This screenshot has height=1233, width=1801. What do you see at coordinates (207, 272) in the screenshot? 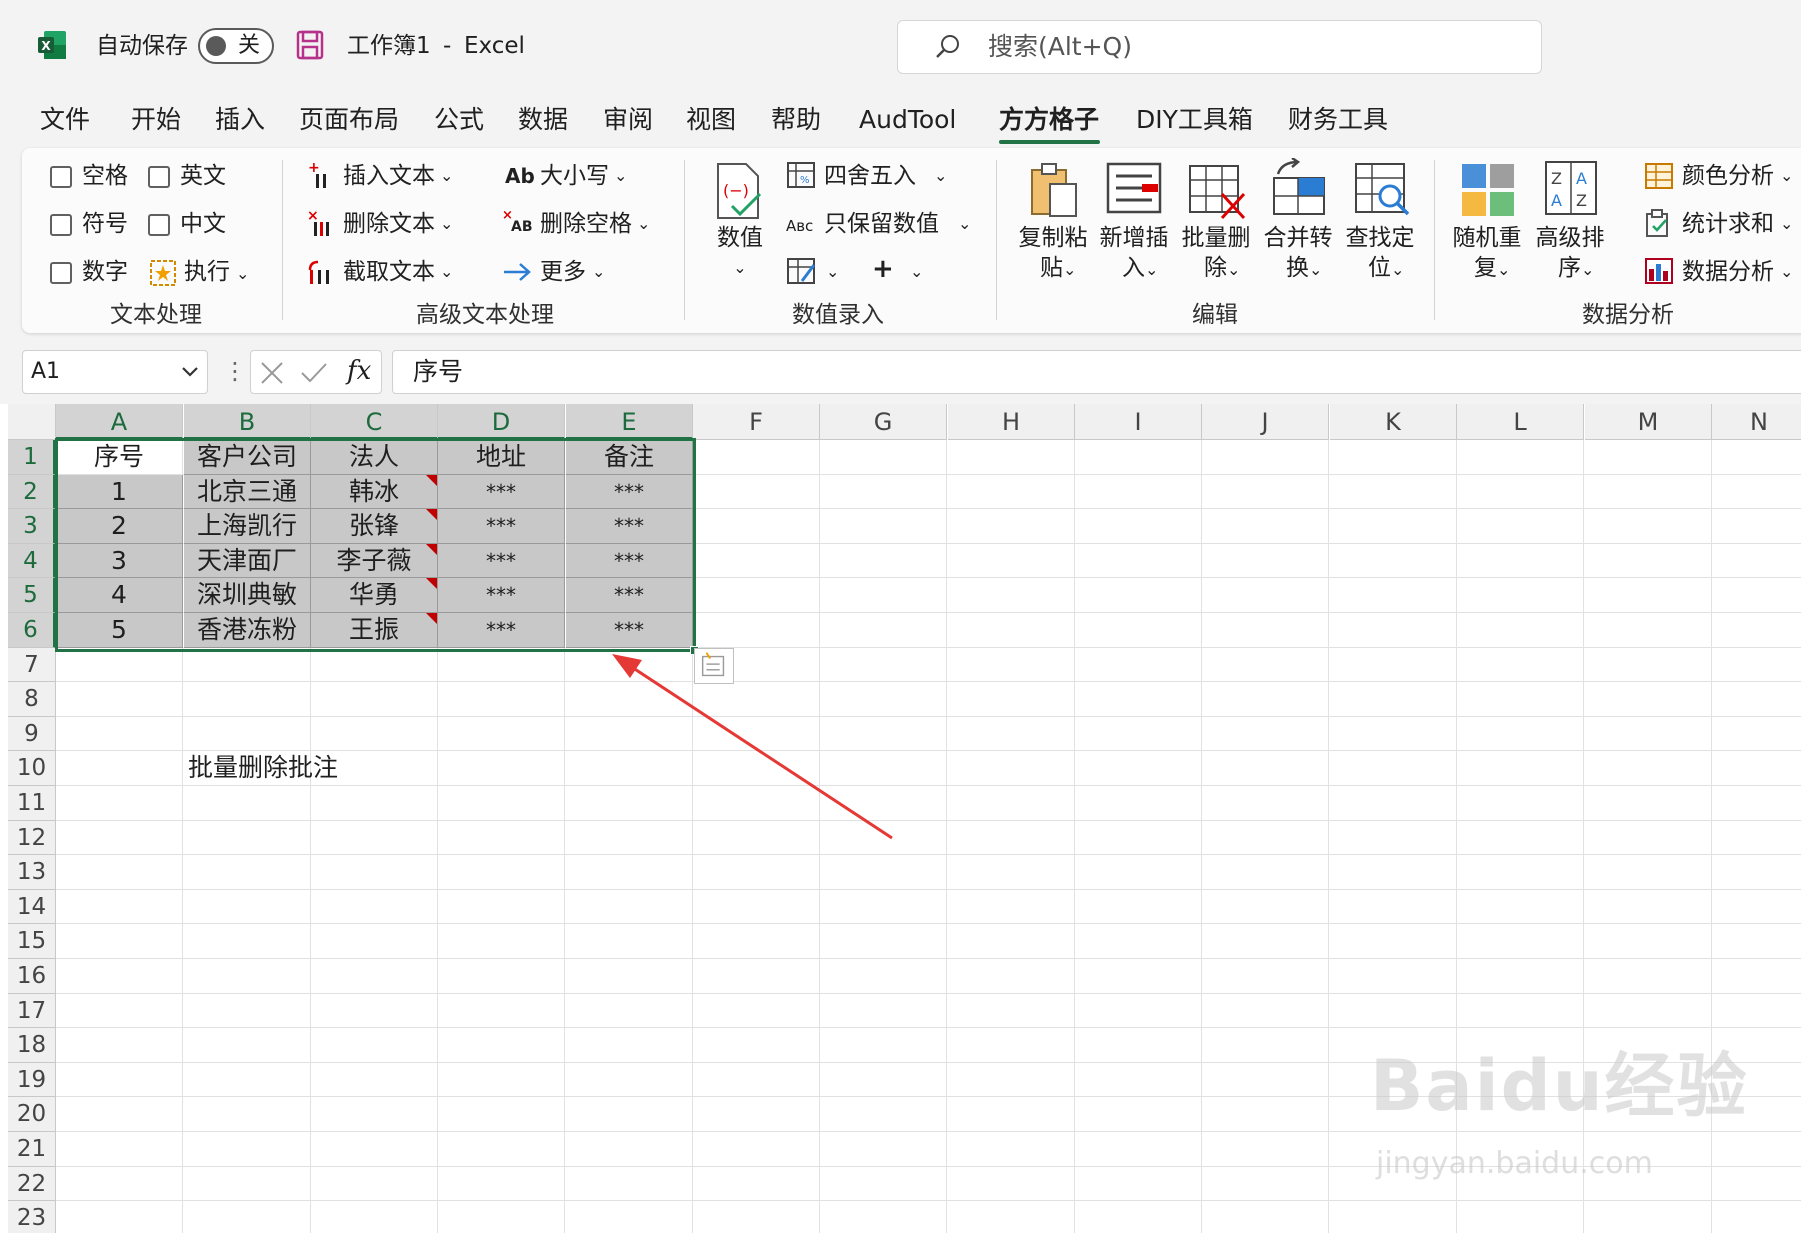
I see `execute-button: 执行` at bounding box center [207, 272].